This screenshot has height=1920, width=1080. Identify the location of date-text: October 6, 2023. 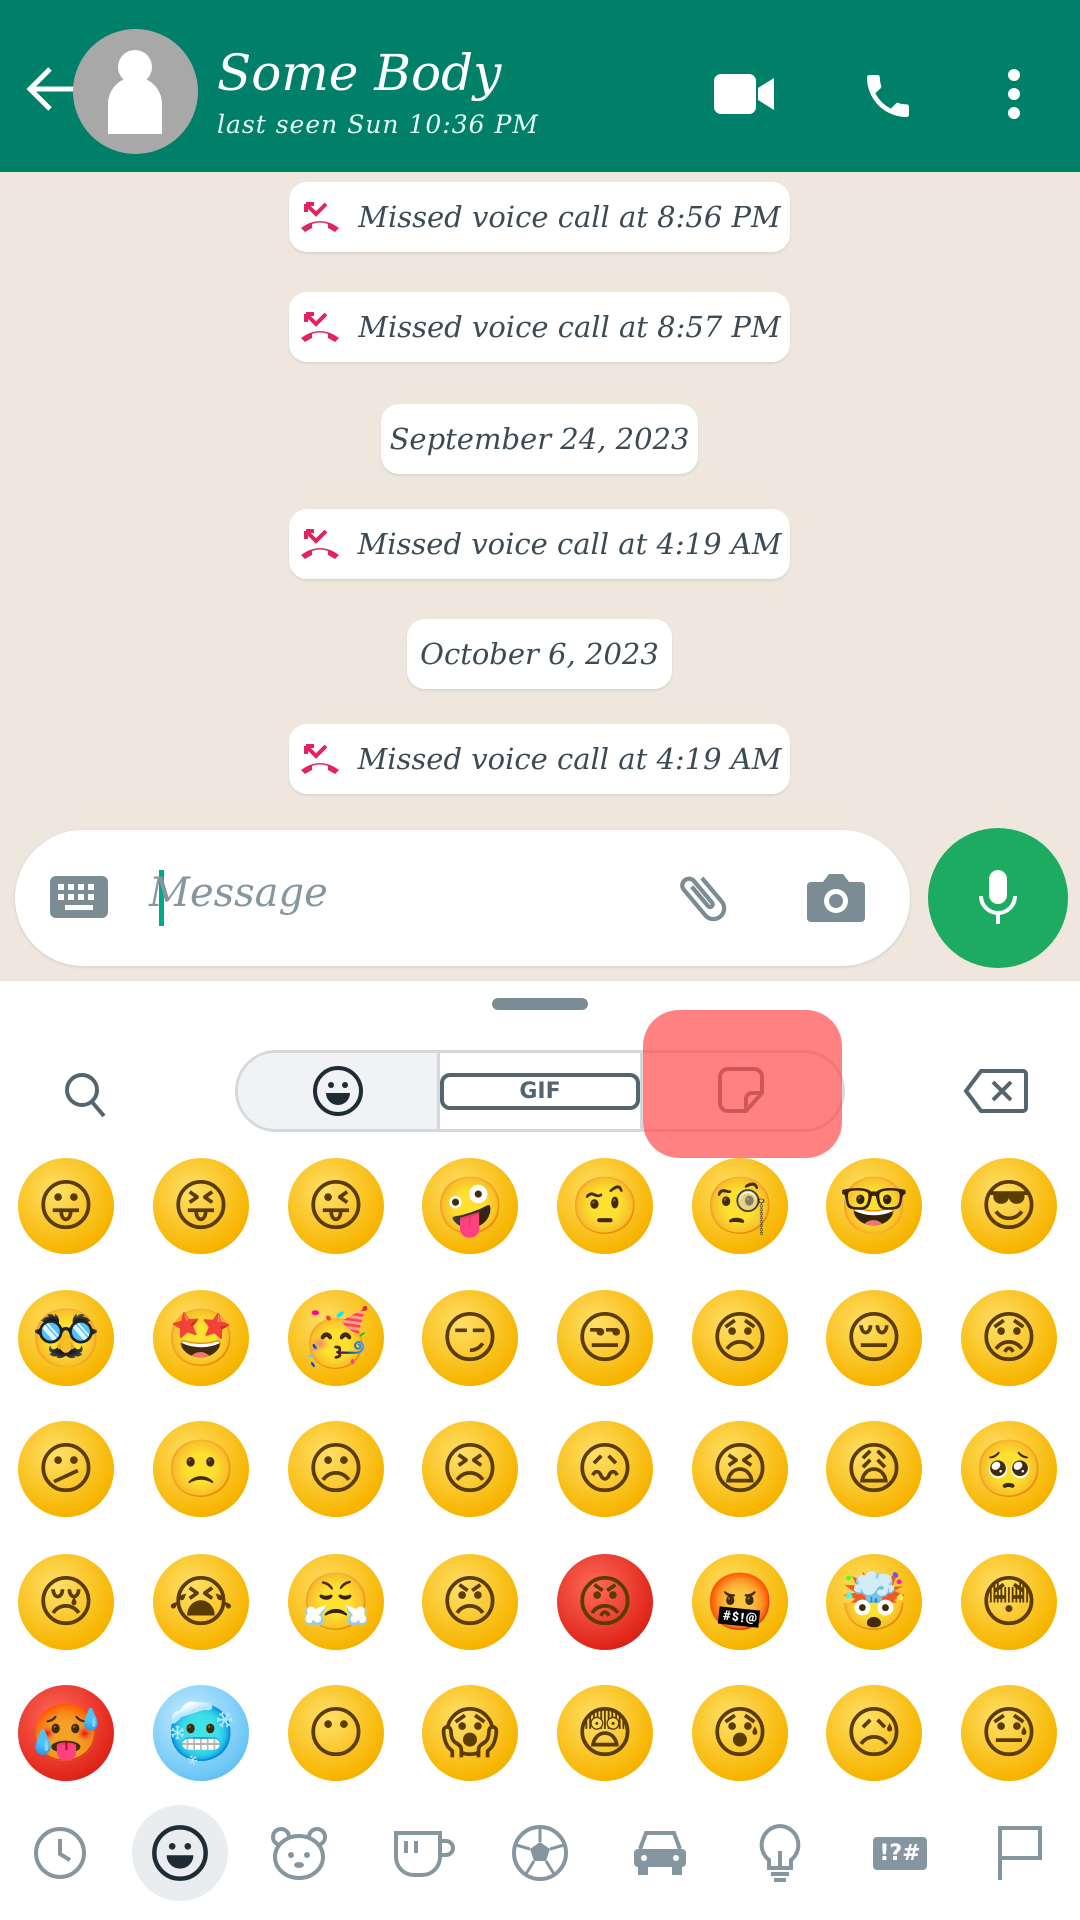
(539, 654).